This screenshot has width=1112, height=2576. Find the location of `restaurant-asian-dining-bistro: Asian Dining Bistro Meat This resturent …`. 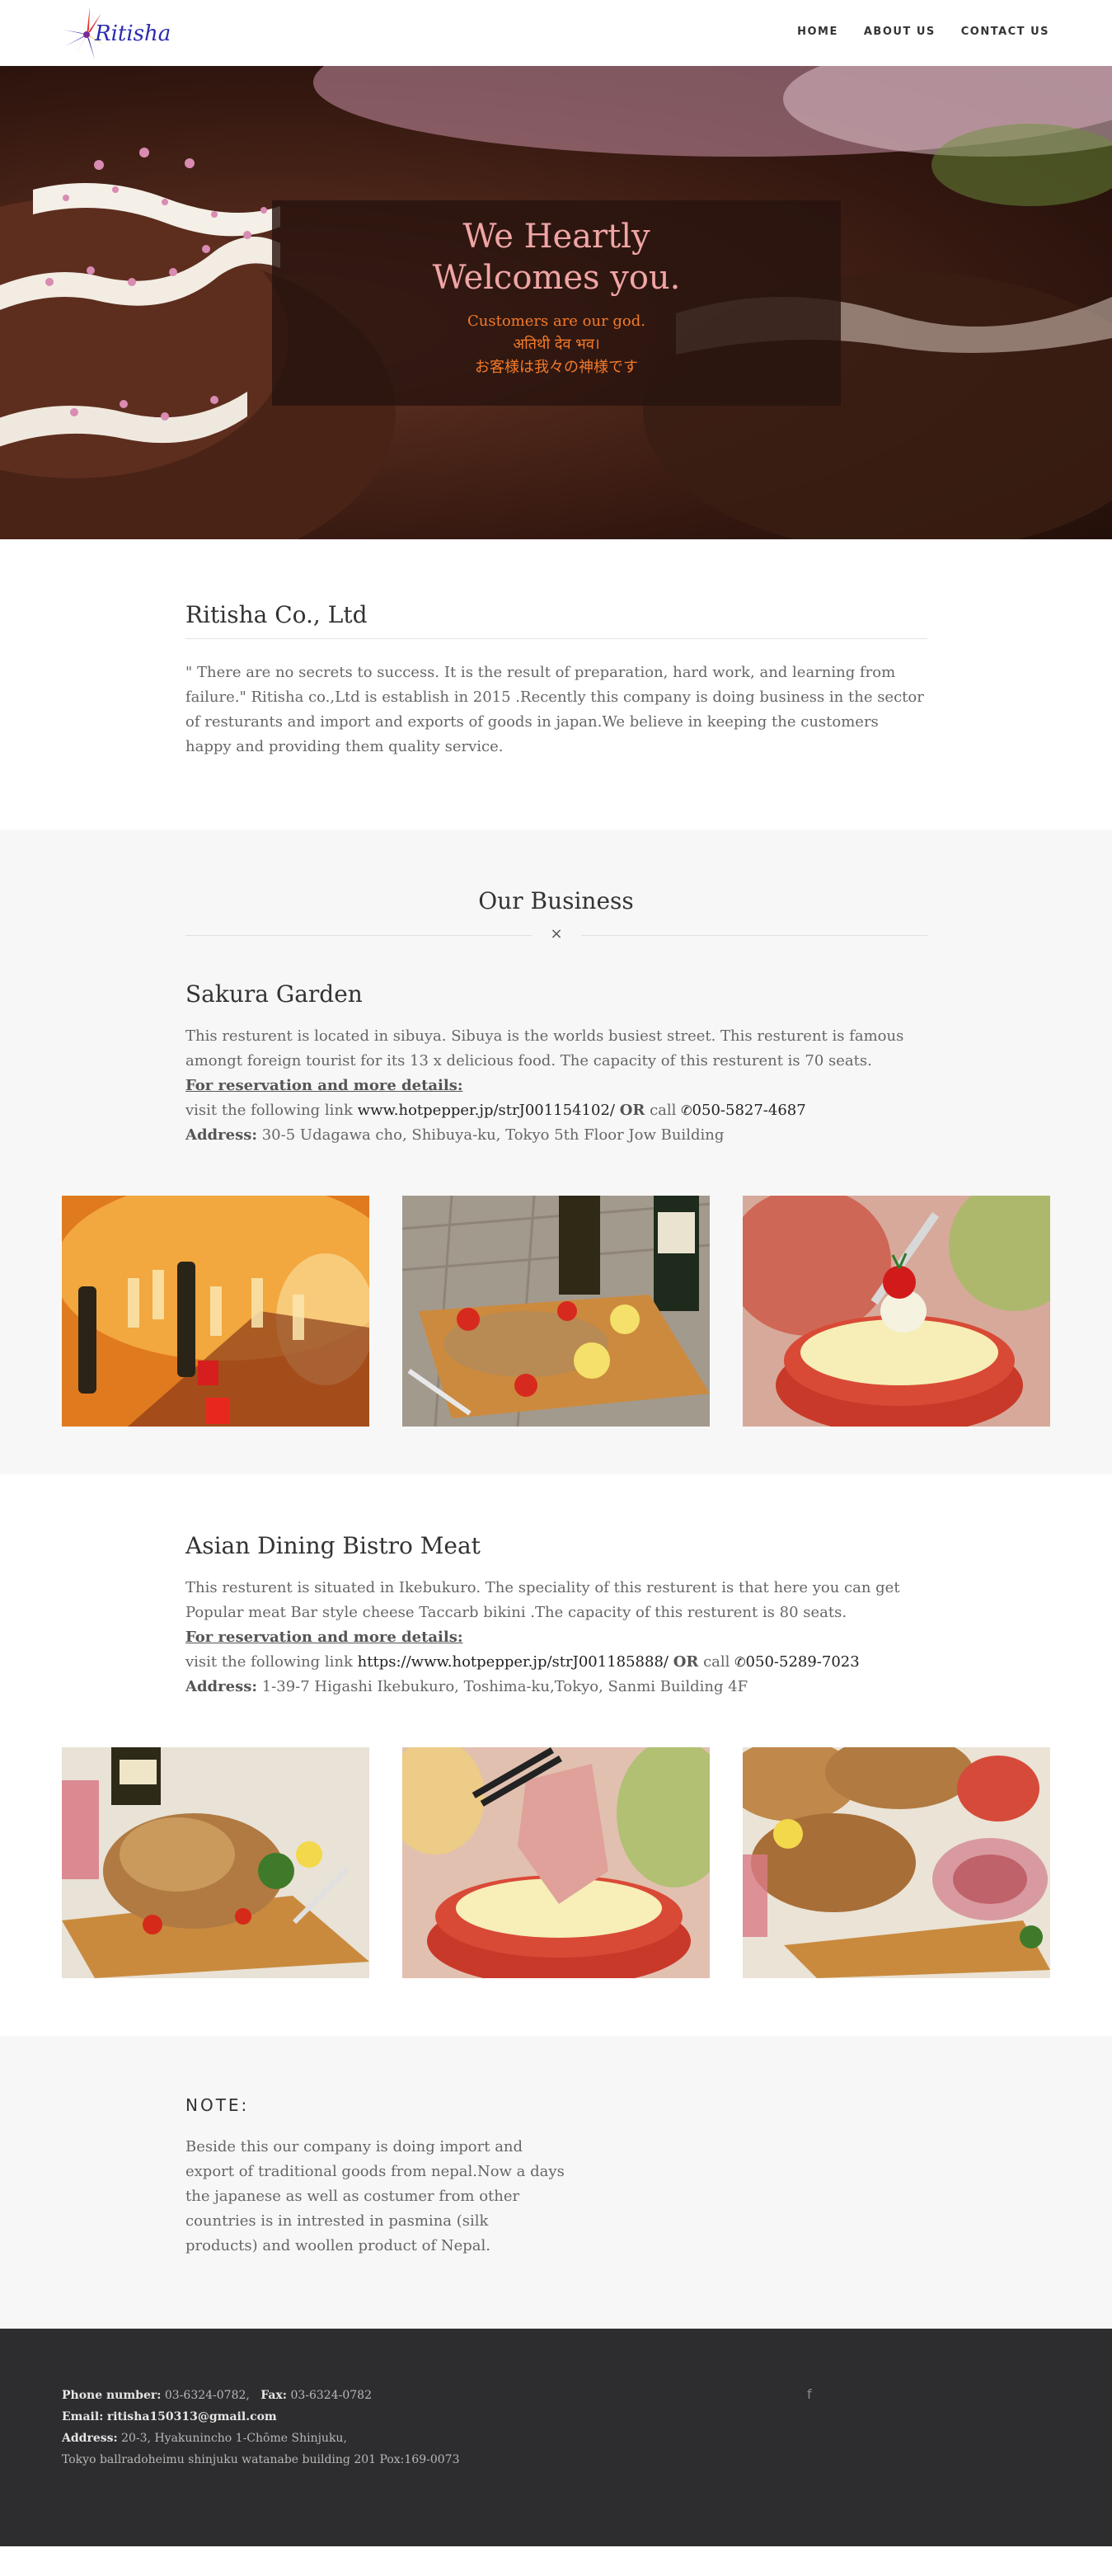

restaurant-asian-dining-bistro: Asian Dining Bistro Meat This resturent … is located at coordinates (556, 1615).